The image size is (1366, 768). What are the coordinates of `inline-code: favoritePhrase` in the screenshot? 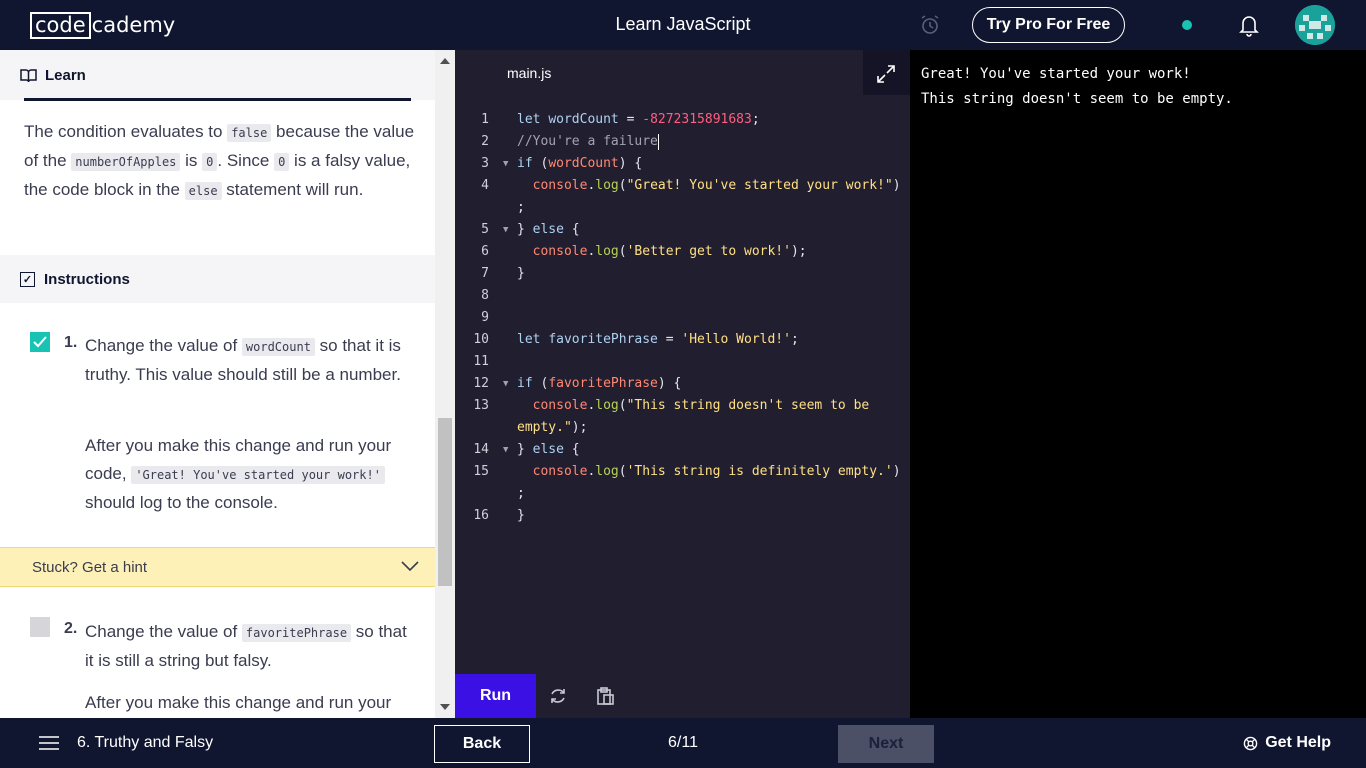 It's located at (296, 633).